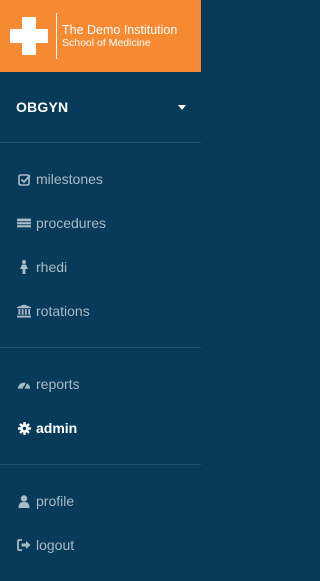 This screenshot has width=320, height=581. I want to click on brand-title: The Demo Institution, so click(120, 29).